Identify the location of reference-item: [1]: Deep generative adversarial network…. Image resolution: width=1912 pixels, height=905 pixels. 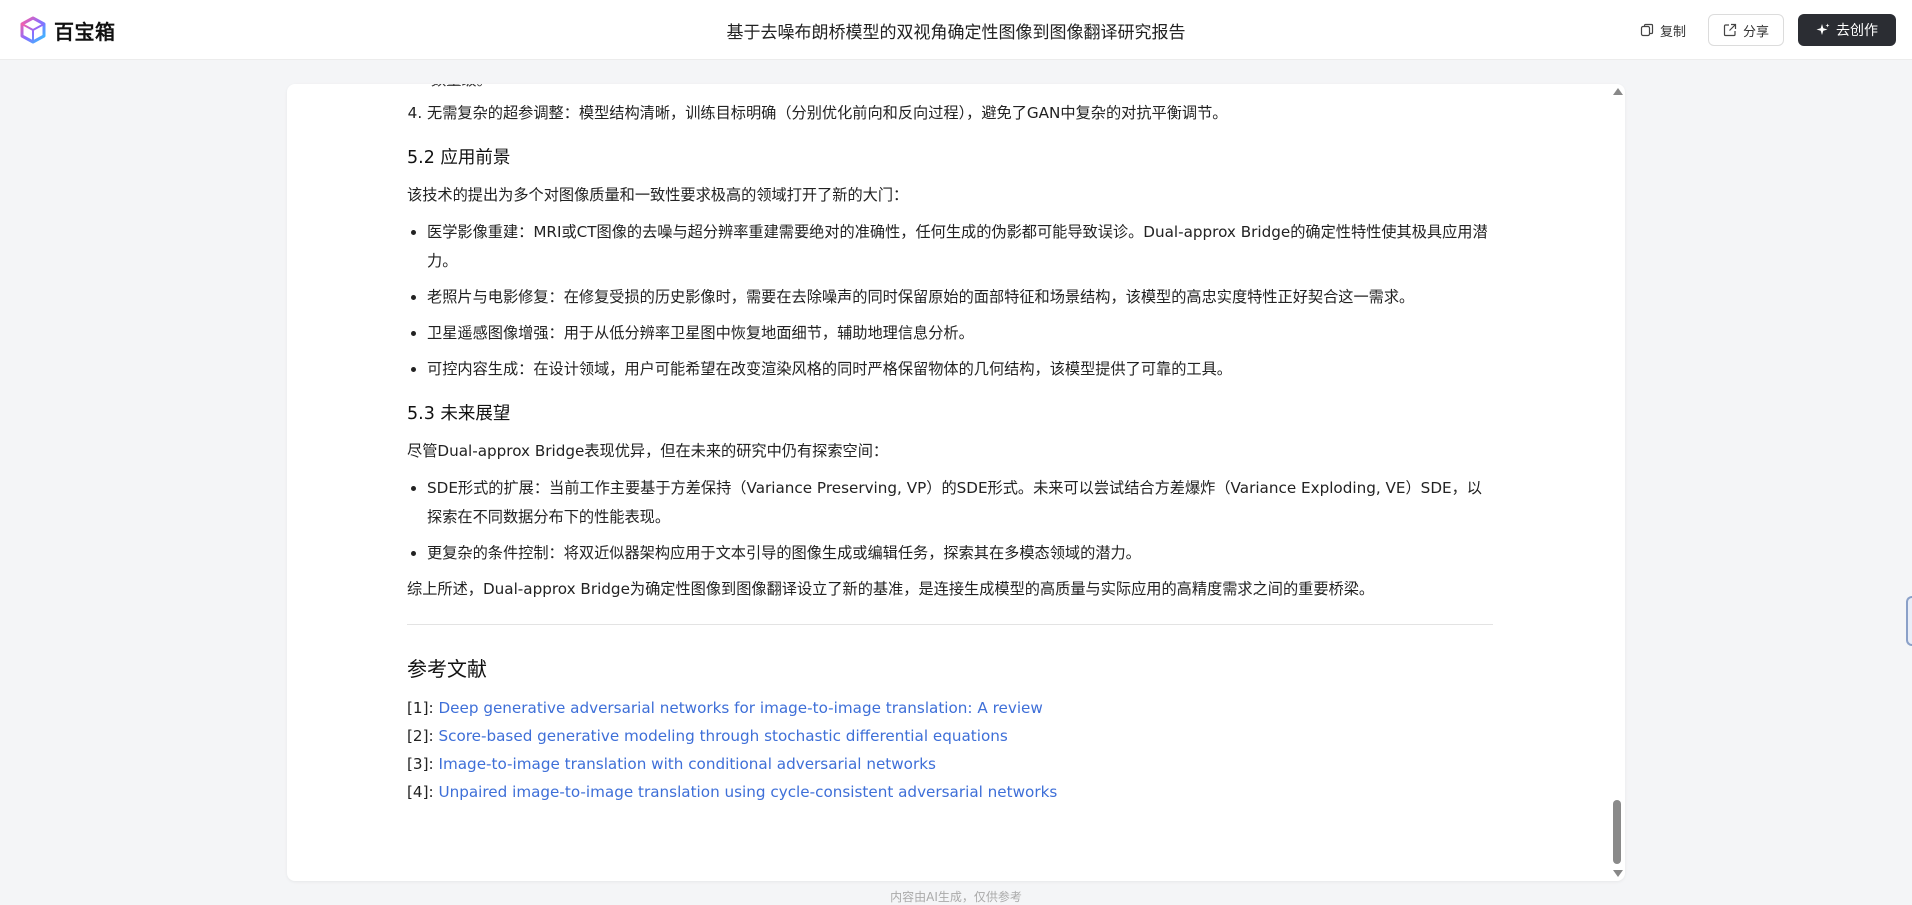
(950, 708).